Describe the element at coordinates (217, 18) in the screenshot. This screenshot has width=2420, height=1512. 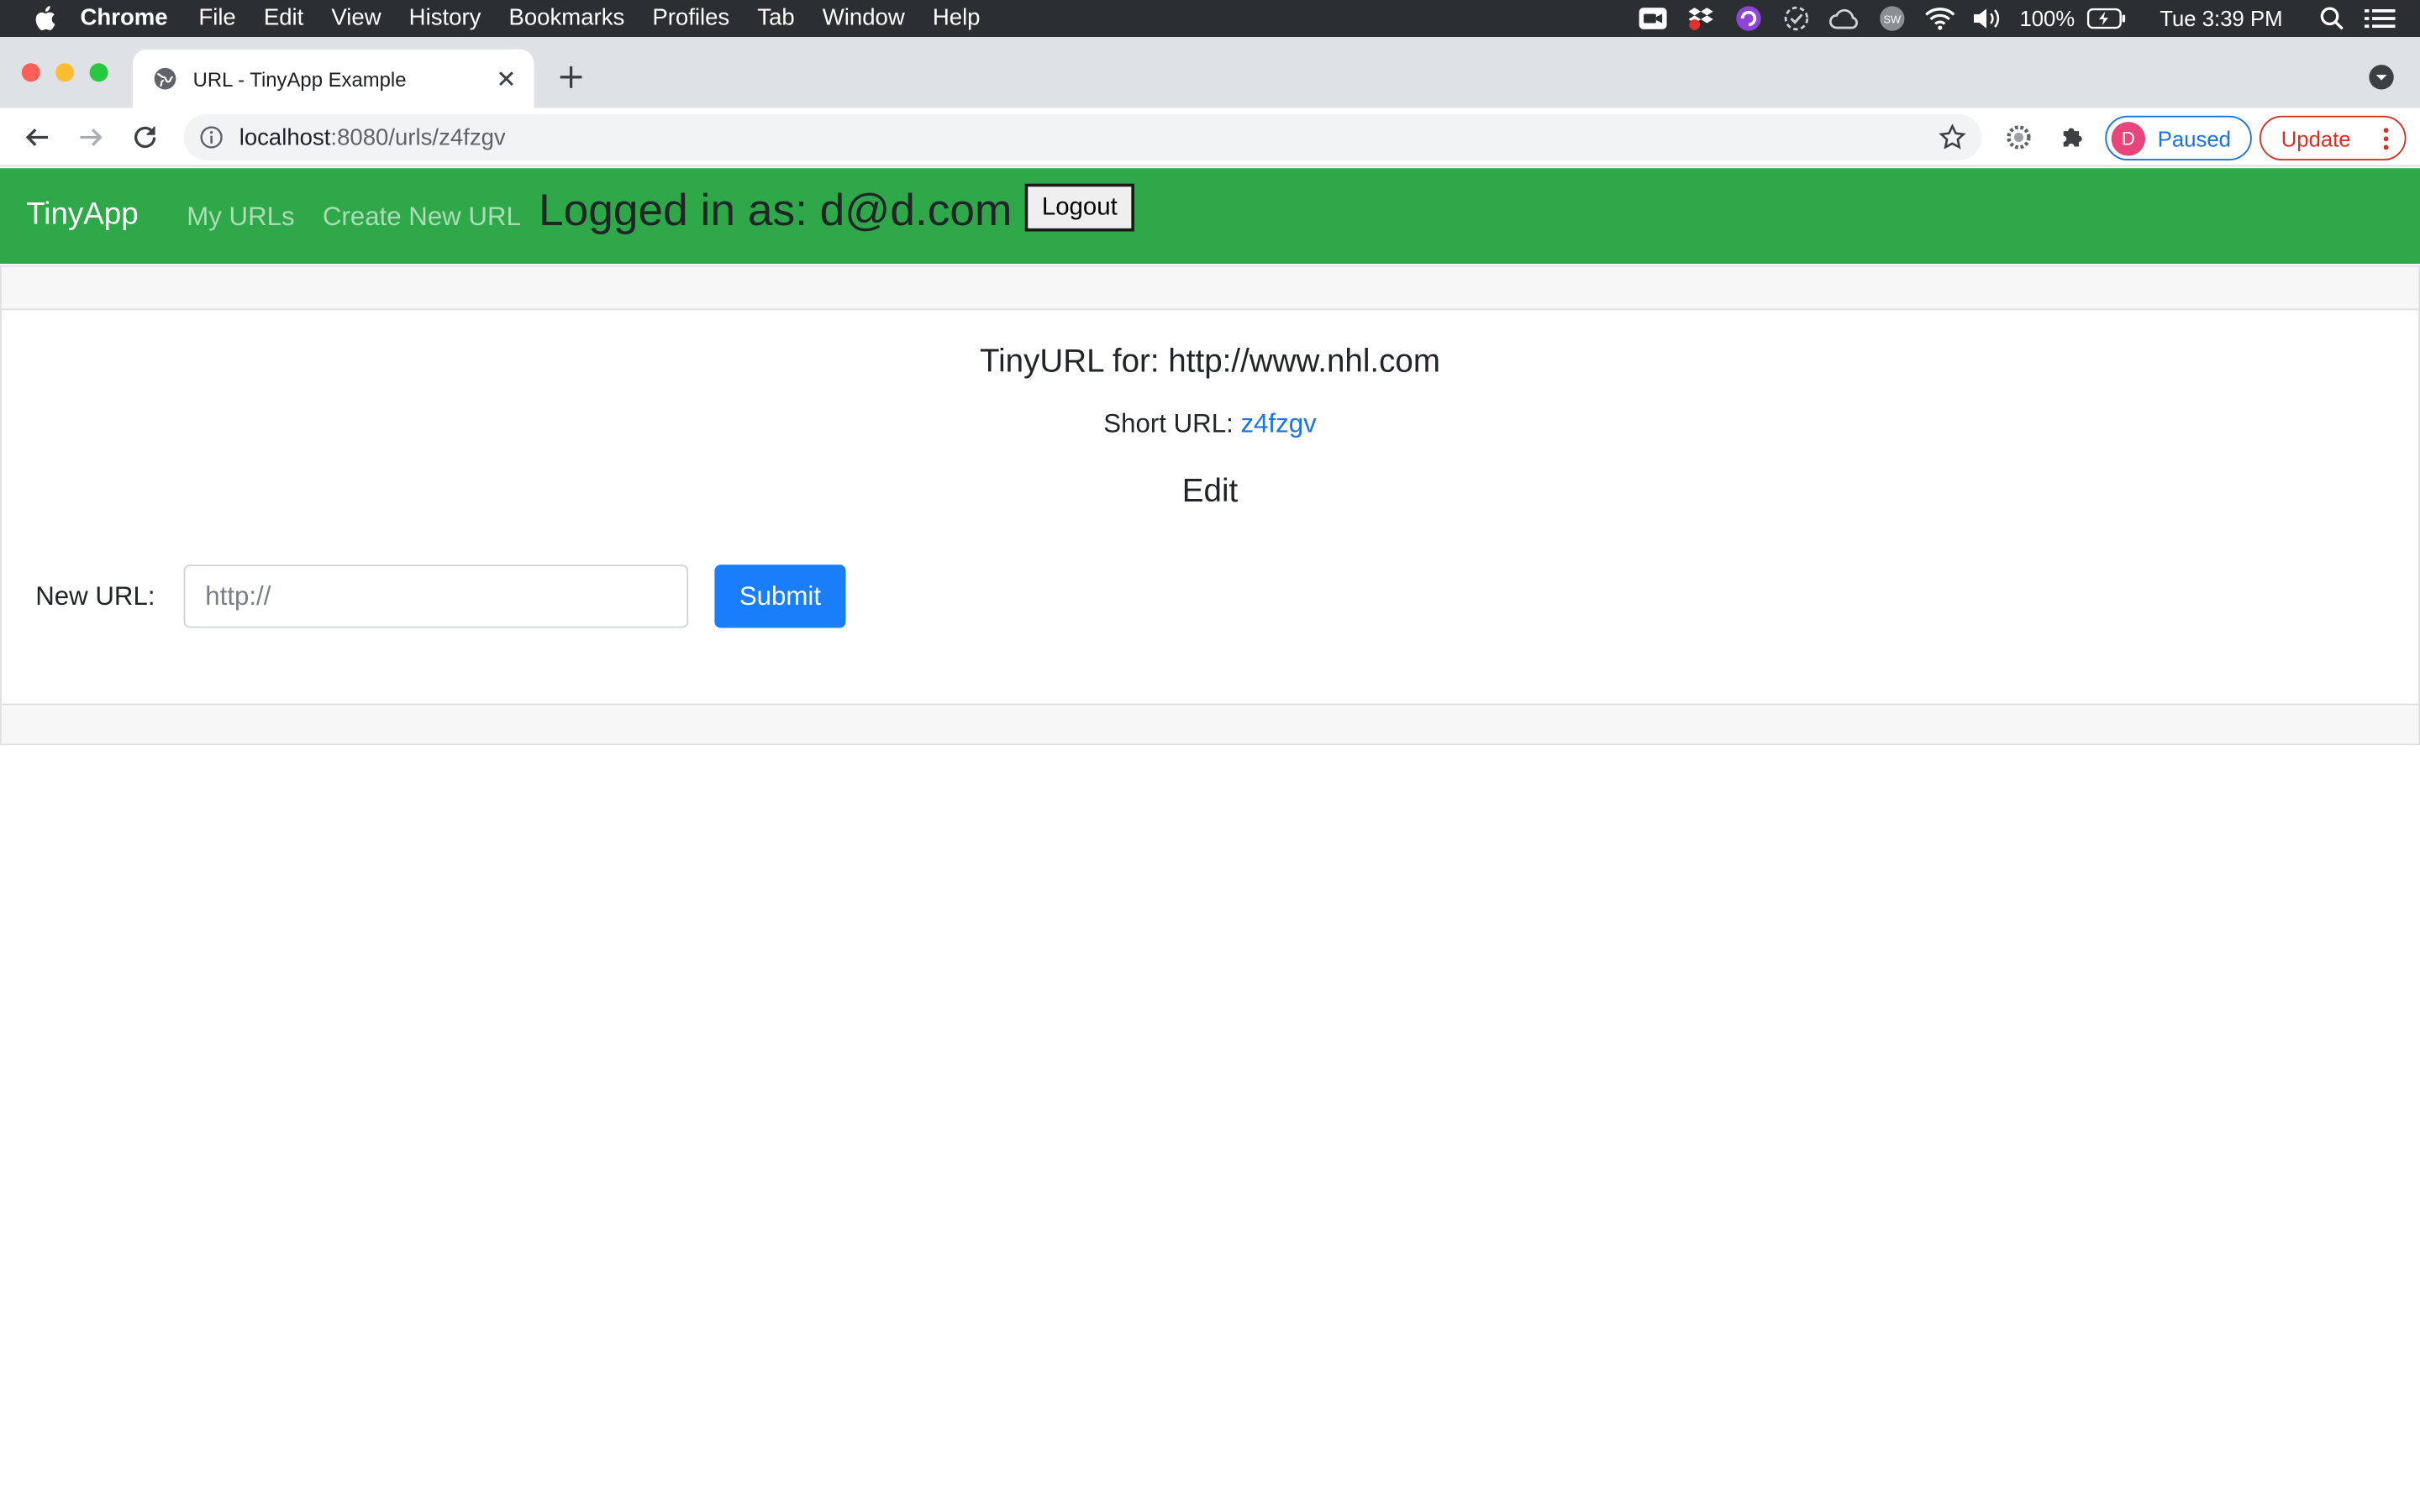
I see `menu-file: File` at that location.